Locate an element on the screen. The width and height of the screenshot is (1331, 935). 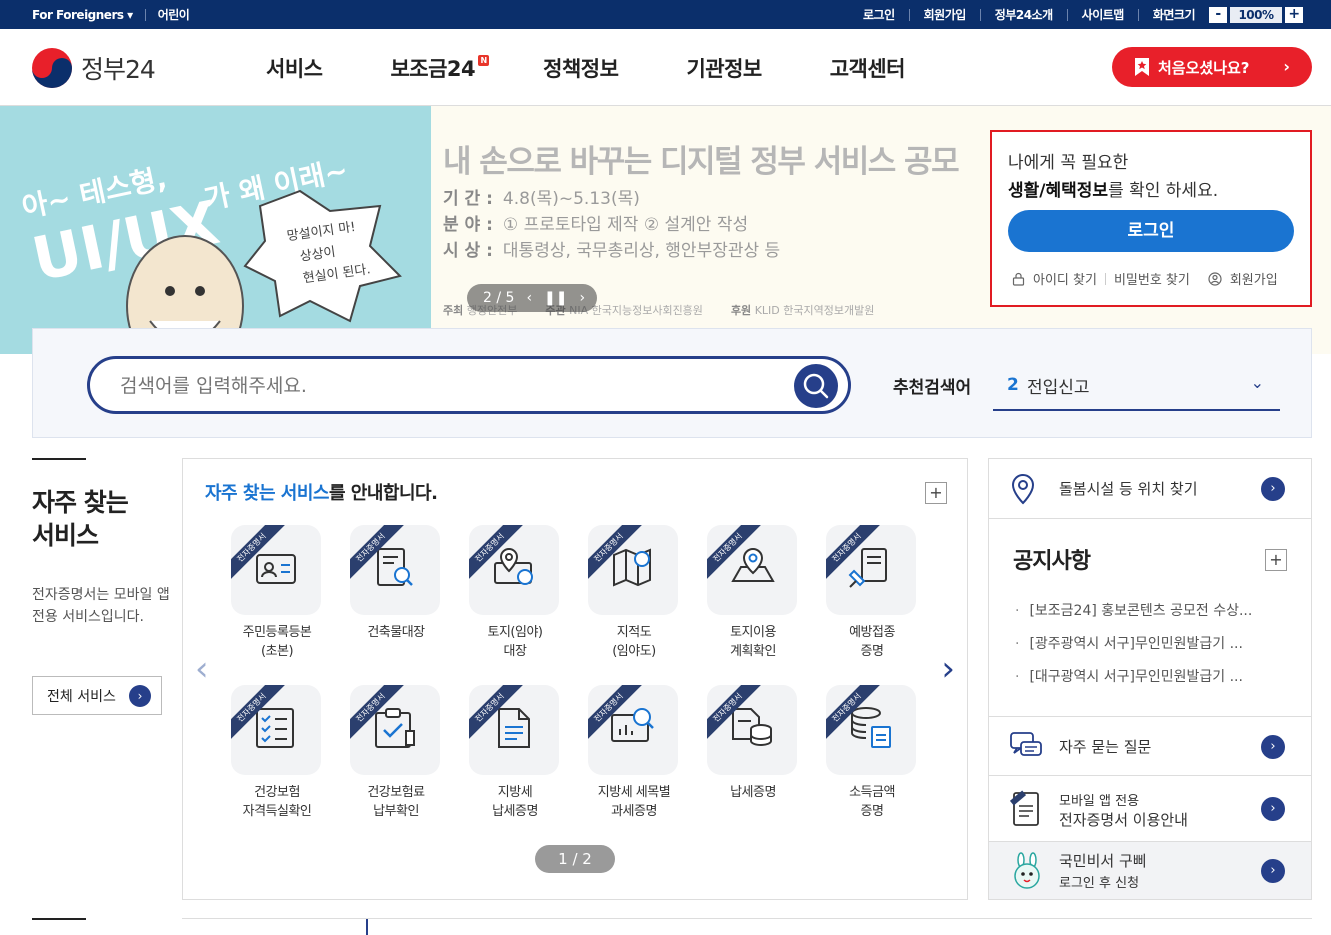
document-icon is located at coordinates (514, 728).